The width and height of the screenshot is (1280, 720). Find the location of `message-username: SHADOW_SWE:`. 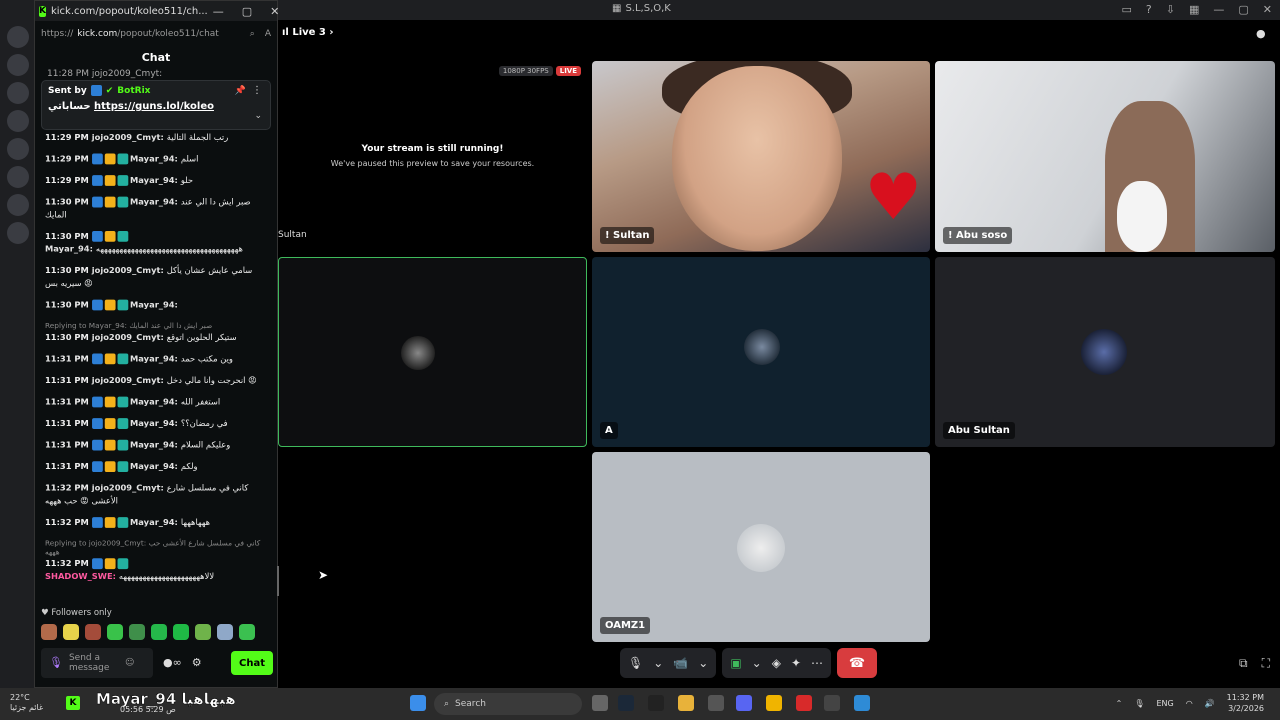

message-username: SHADOW_SWE: is located at coordinates (80, 577).